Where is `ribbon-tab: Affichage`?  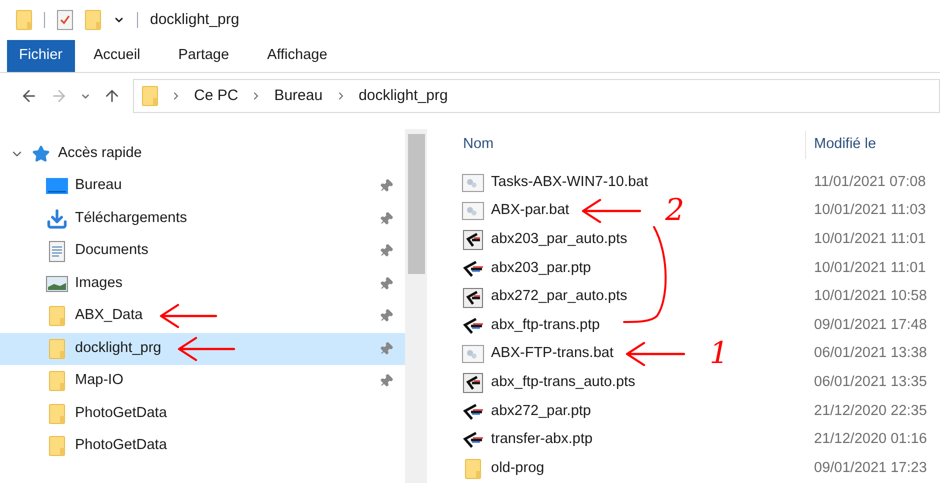 ribbon-tab: Affichage is located at coordinates (297, 56).